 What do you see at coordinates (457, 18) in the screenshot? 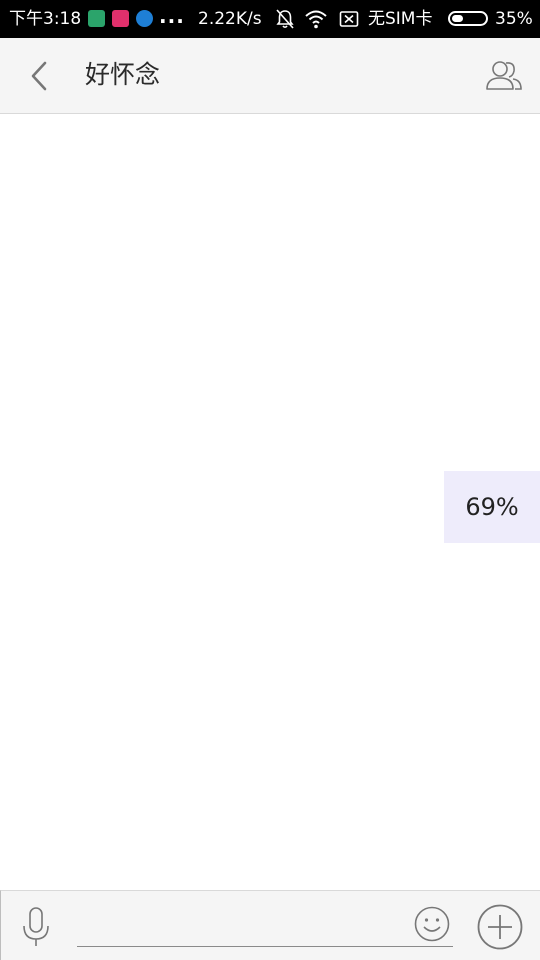
I see `battery-level-fill` at bounding box center [457, 18].